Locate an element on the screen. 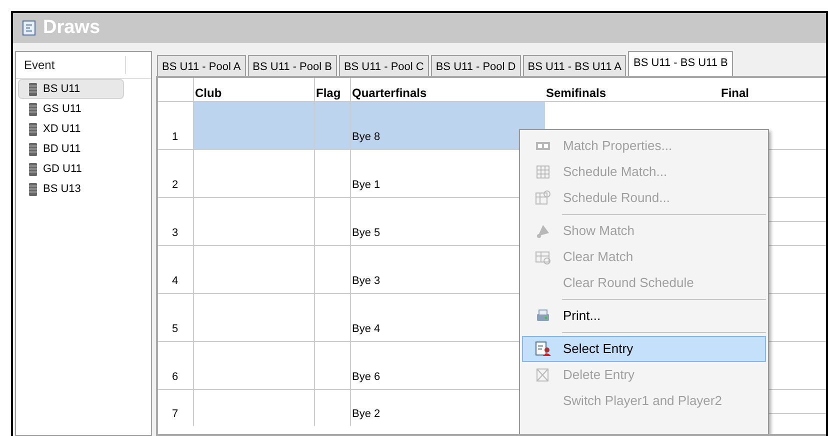 The image size is (830, 436). event-item: GD U11 is located at coordinates (71, 169).